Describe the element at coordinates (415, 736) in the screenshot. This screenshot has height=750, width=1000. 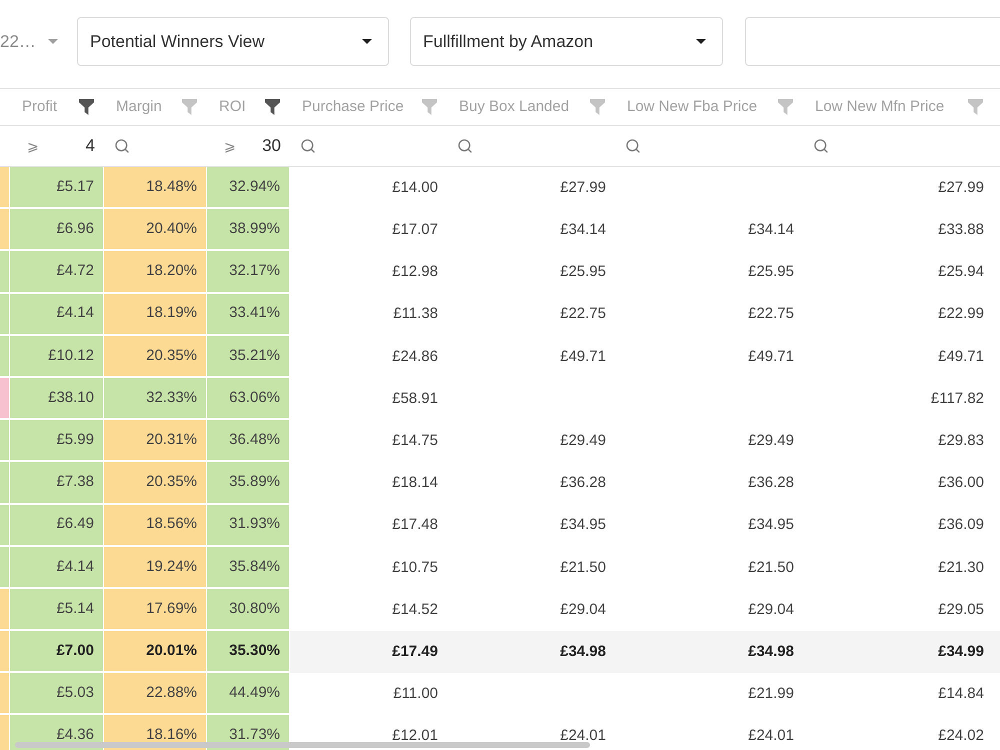
I see `table-cell-text: £12.01` at that location.